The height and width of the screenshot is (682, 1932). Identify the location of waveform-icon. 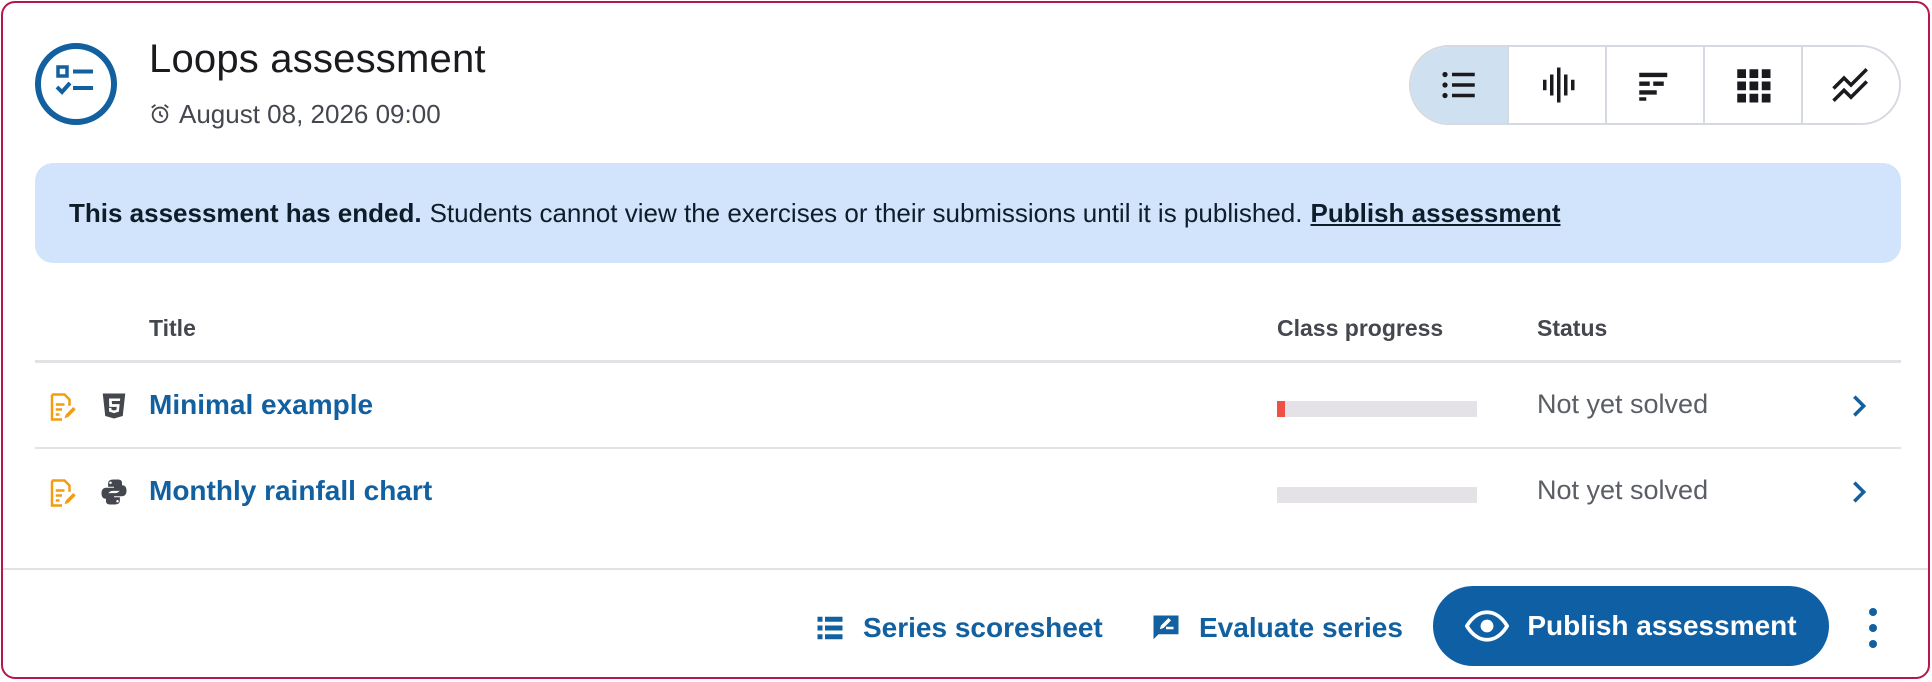
(1559, 85).